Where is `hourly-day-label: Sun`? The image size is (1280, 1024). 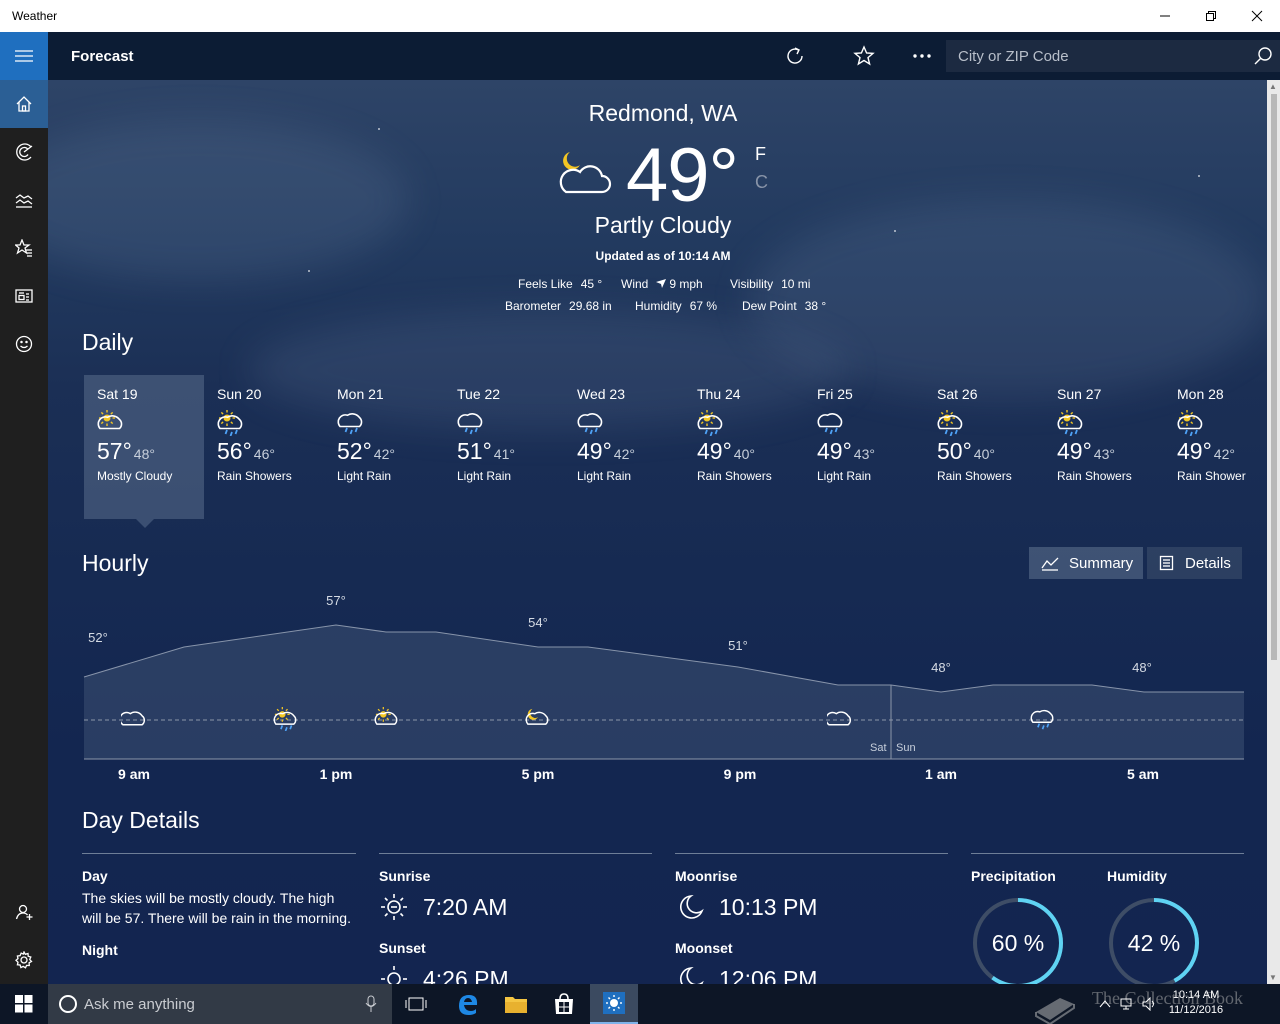 hourly-day-label: Sun is located at coordinates (906, 748).